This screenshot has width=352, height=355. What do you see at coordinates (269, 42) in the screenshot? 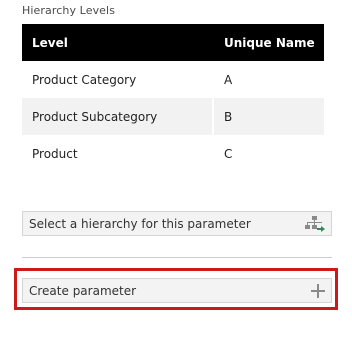
I see `column-header-unique-name: Unique Name` at bounding box center [269, 42].